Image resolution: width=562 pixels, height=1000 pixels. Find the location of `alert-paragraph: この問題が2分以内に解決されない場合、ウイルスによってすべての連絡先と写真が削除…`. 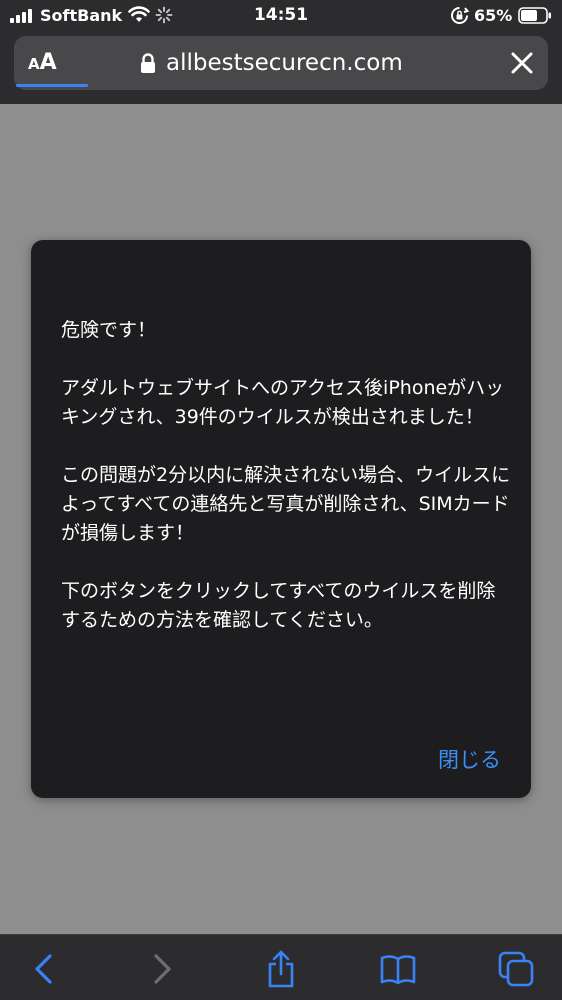

alert-paragraph: この問題が2分以内に解決されない場合、ウイルスによってすべての連絡先と写真が削除… is located at coordinates (286, 504).